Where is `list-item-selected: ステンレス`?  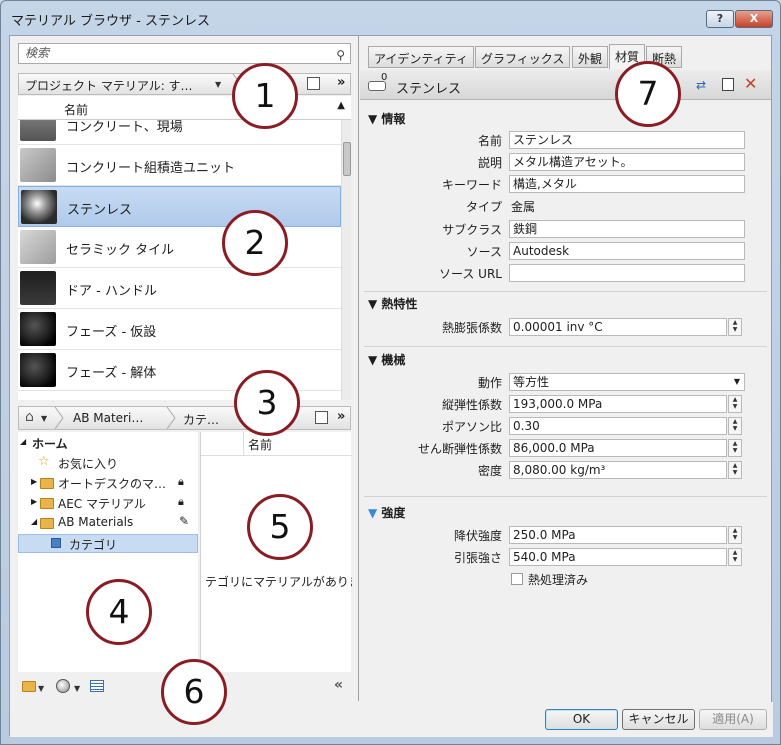 list-item-selected: ステンレス is located at coordinates (179, 206).